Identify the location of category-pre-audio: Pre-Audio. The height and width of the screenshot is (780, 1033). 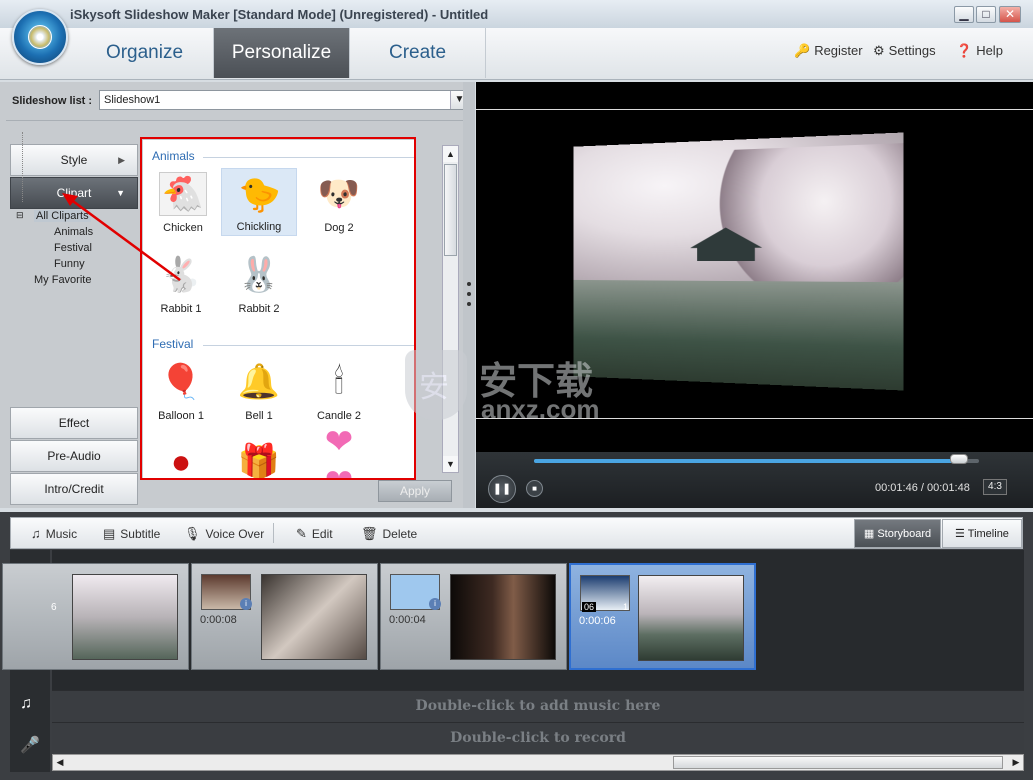
(74, 456).